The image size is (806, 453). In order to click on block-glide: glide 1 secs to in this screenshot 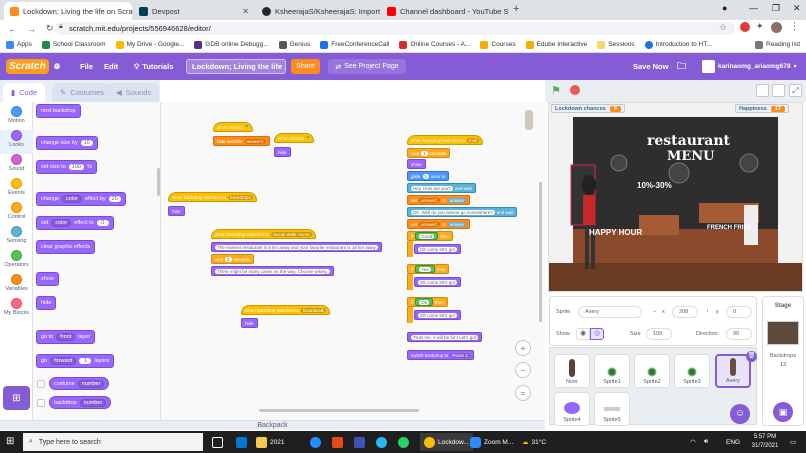, I will do `click(428, 176)`.